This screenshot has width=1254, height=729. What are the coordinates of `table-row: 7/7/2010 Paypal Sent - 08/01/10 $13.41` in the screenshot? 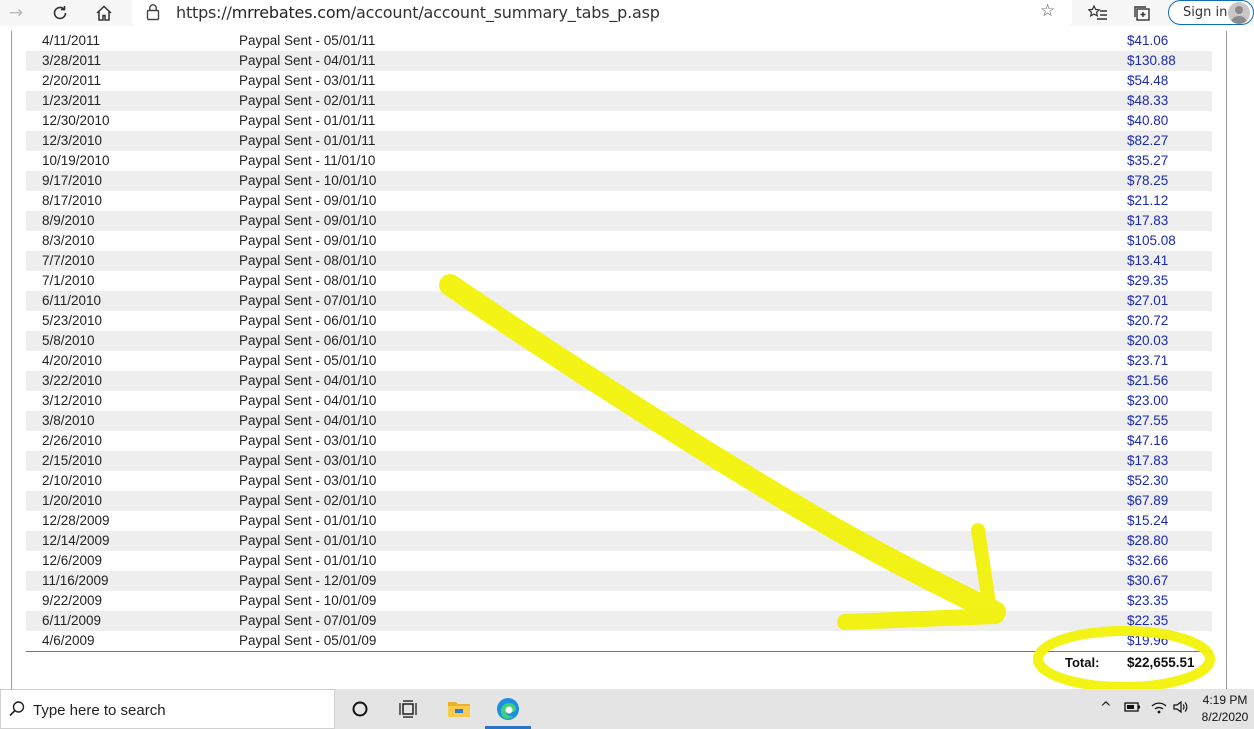 It's located at (619, 261).